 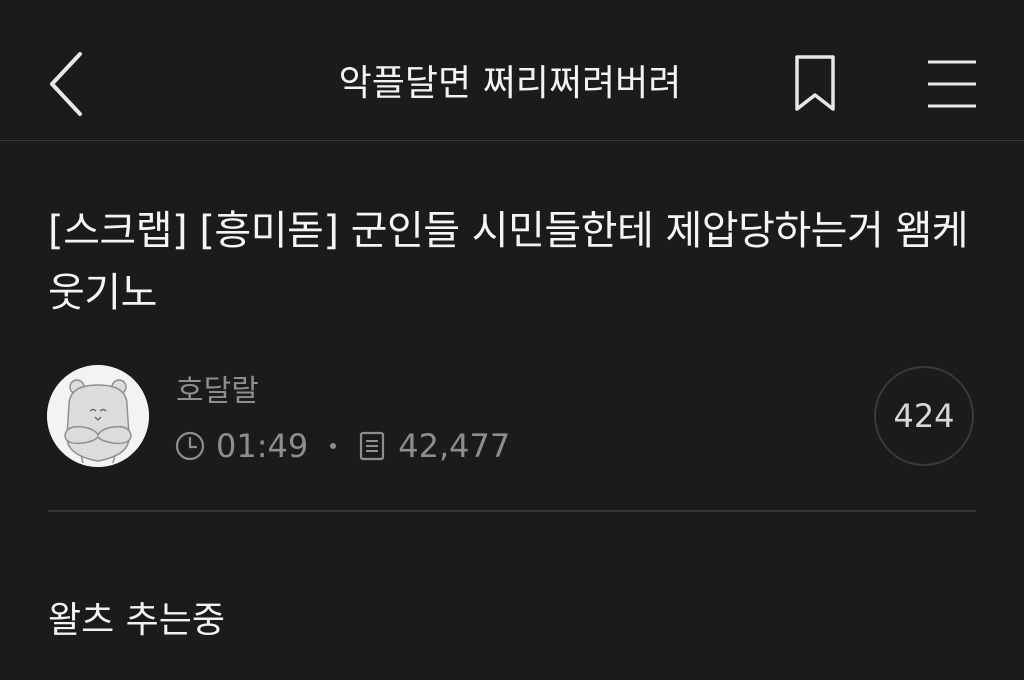 What do you see at coordinates (262, 446) in the screenshot?
I see `post-time: 01:49` at bounding box center [262, 446].